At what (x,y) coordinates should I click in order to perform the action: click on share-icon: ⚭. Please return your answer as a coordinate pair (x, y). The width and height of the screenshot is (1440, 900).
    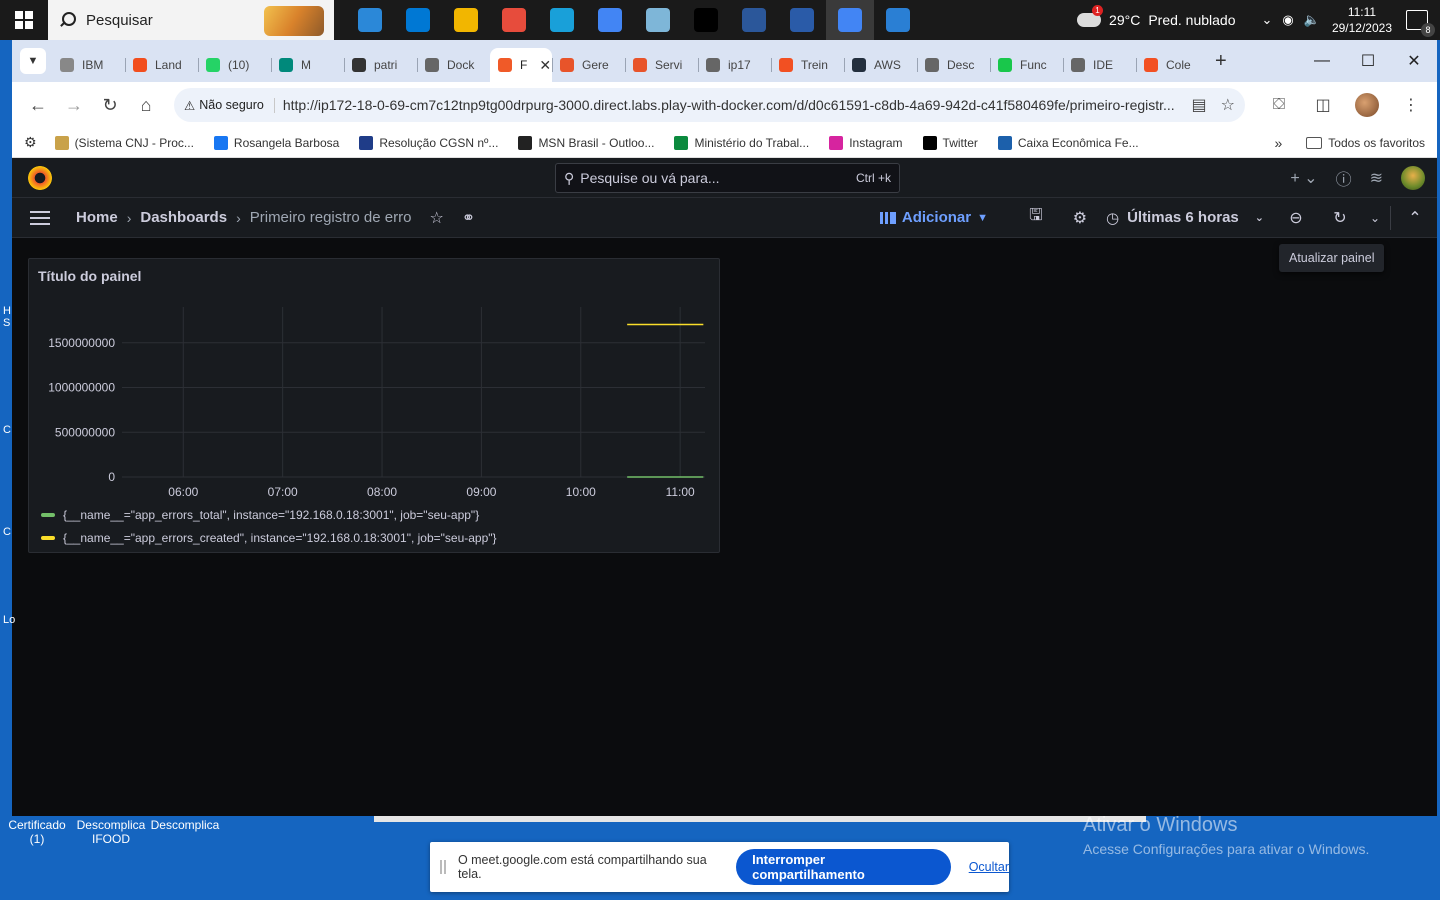
    Looking at the image, I should click on (468, 218).